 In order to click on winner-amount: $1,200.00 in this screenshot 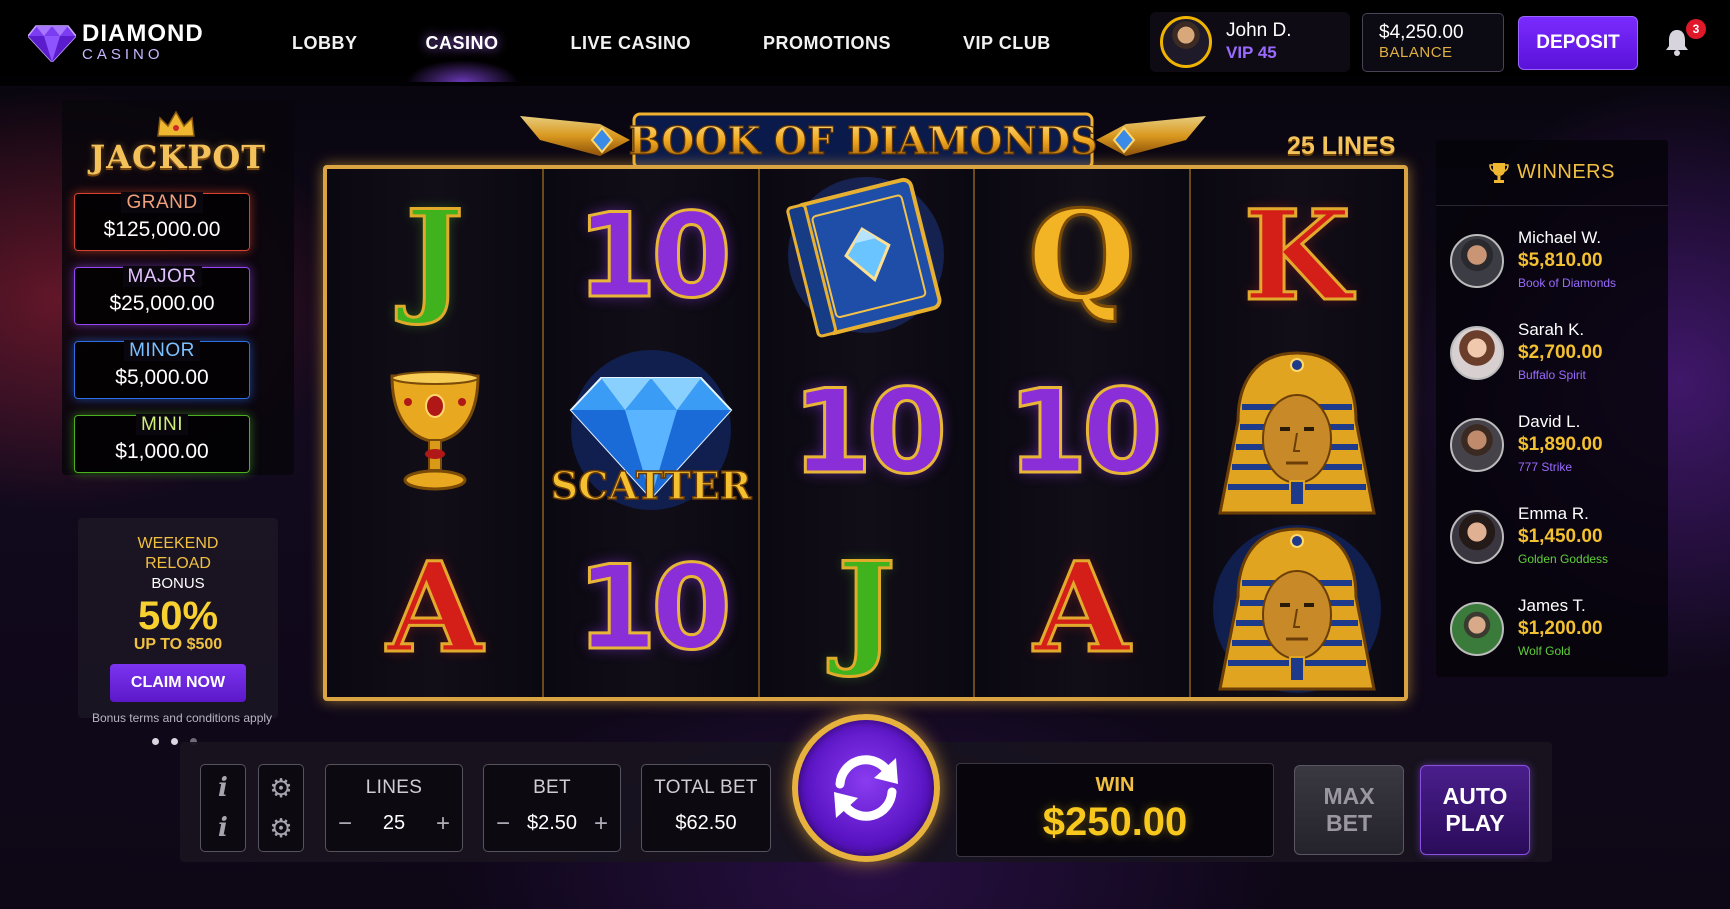, I will do `click(1560, 628)`.